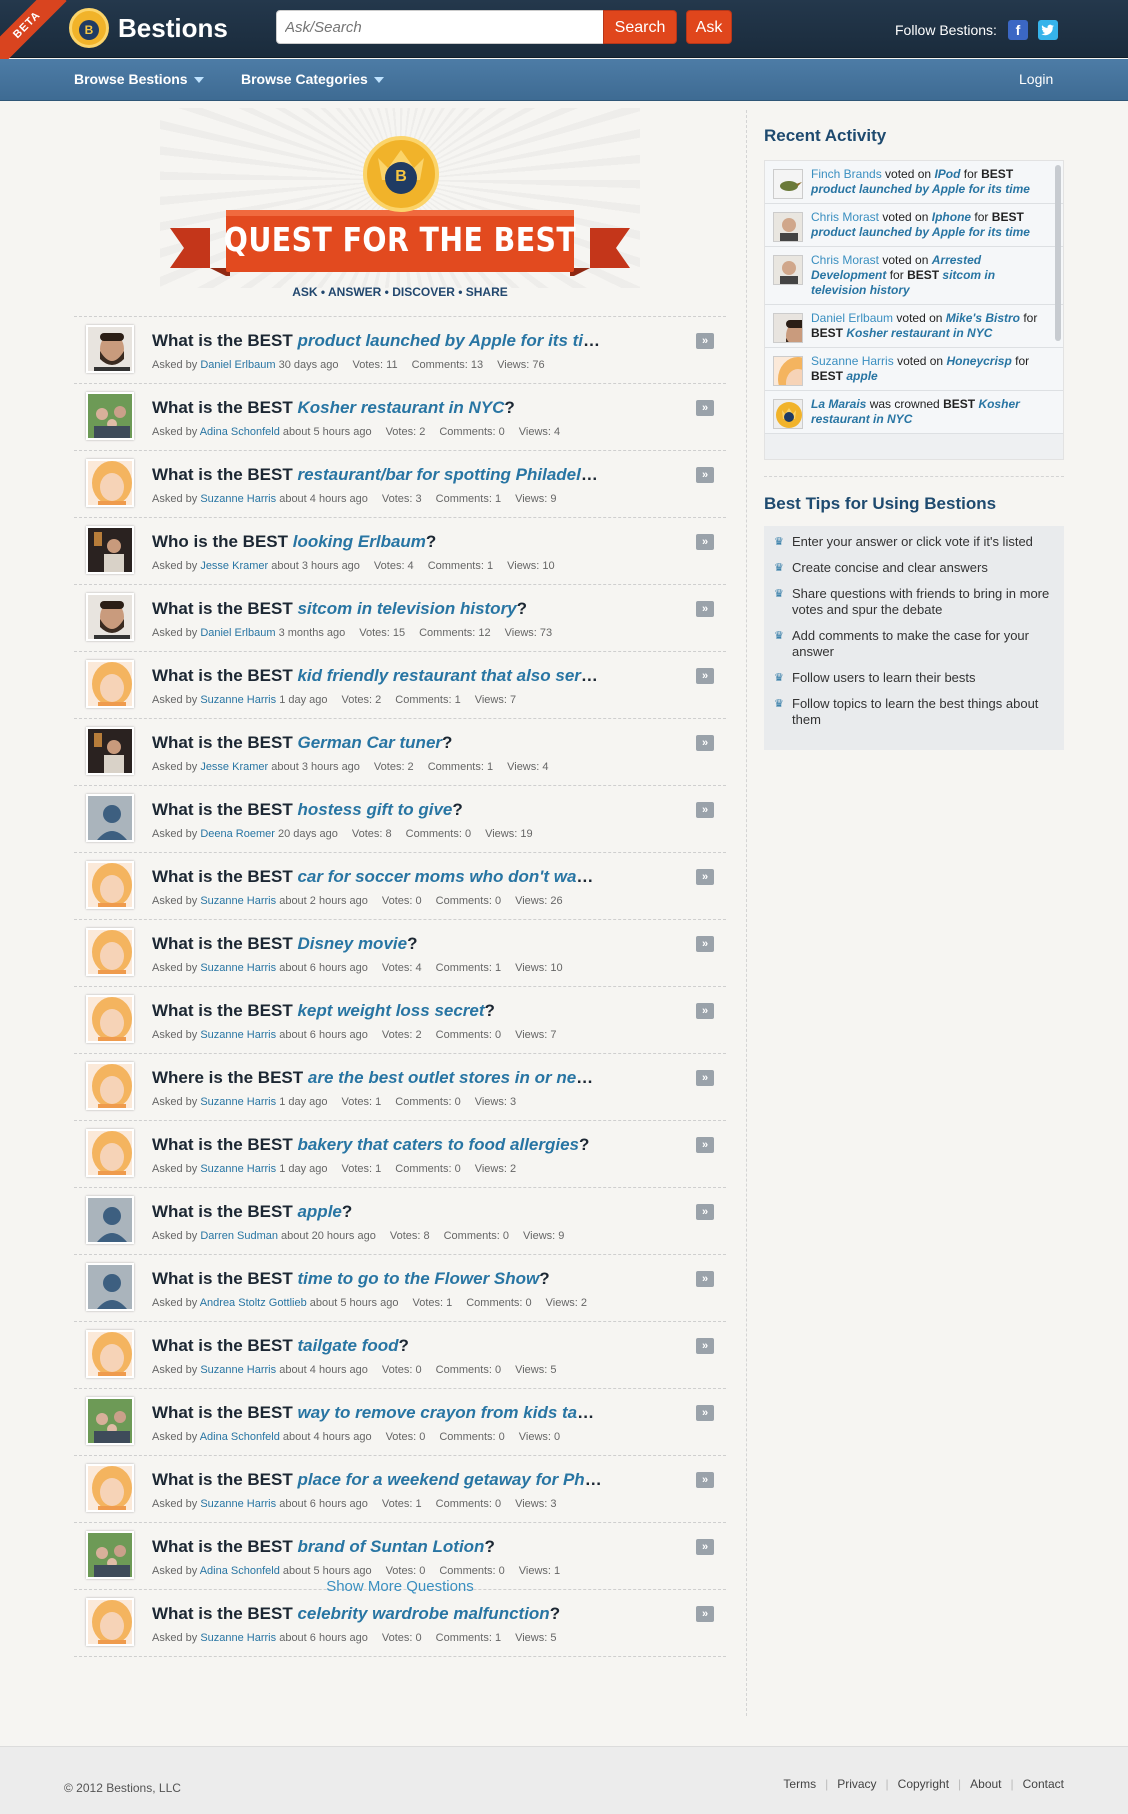 This screenshot has width=1128, height=1814. I want to click on activity-item-link: Honeycrisp, so click(978, 361).